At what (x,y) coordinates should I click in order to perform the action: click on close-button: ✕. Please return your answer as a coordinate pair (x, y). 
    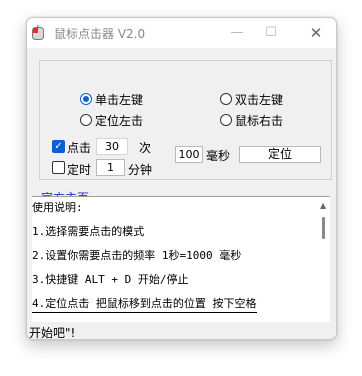
    Looking at the image, I should click on (316, 33).